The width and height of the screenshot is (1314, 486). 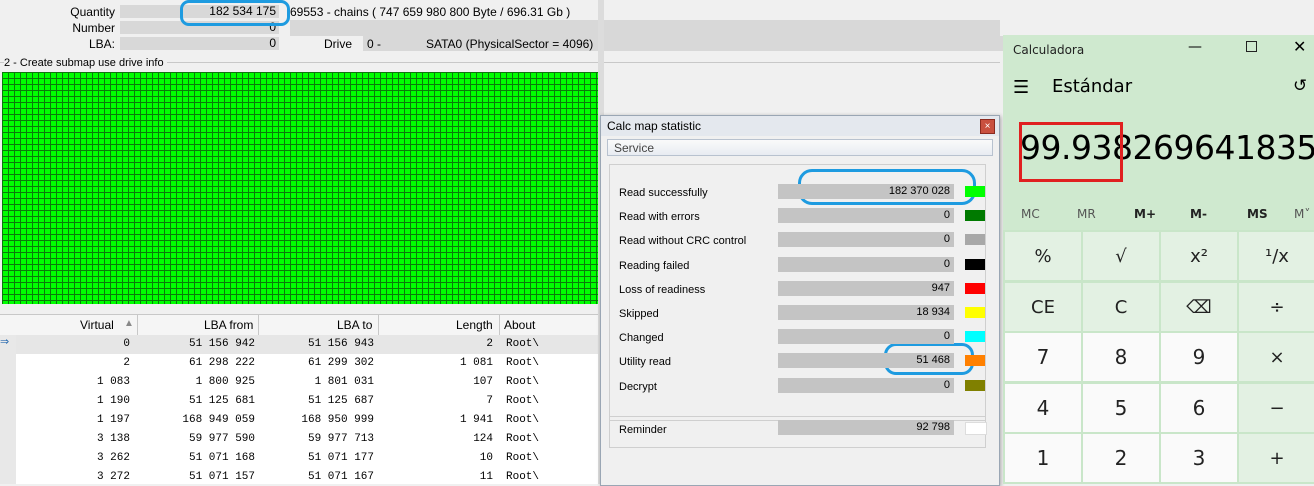 I want to click on col-lba-to: LBA to, so click(x=354, y=325).